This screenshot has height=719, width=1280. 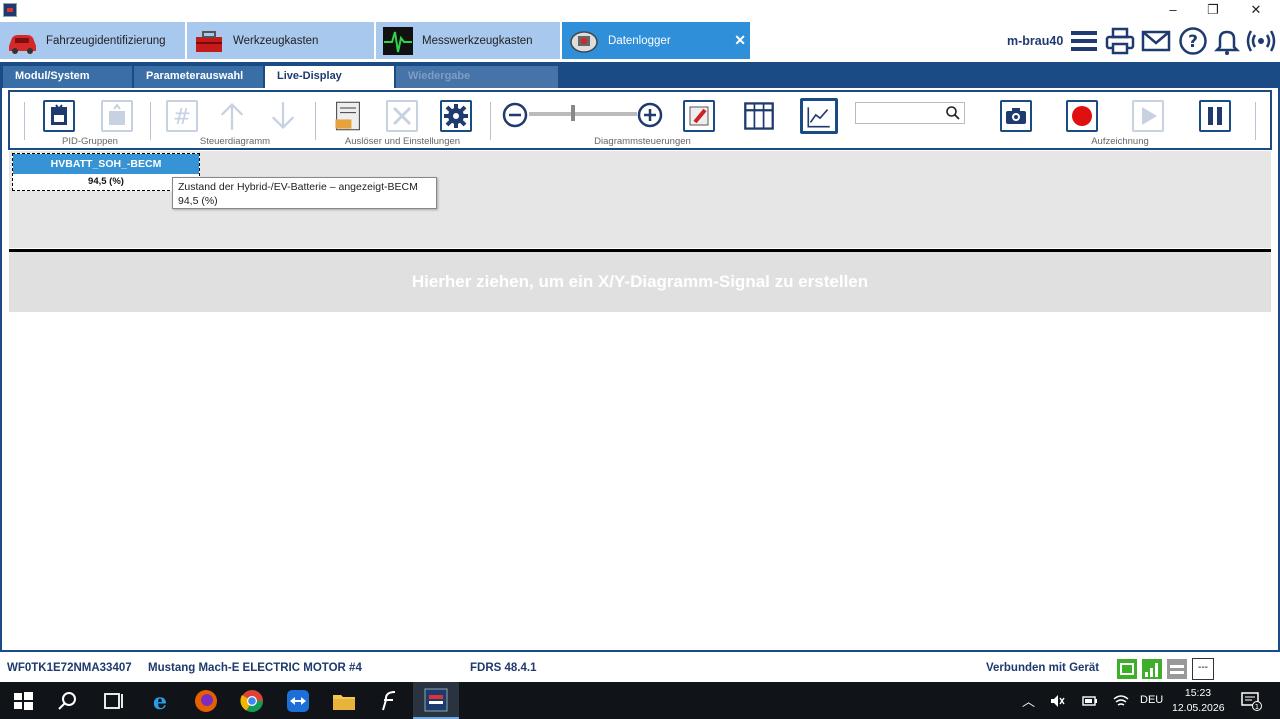 I want to click on language-indicator: DEU, so click(x=1151, y=700).